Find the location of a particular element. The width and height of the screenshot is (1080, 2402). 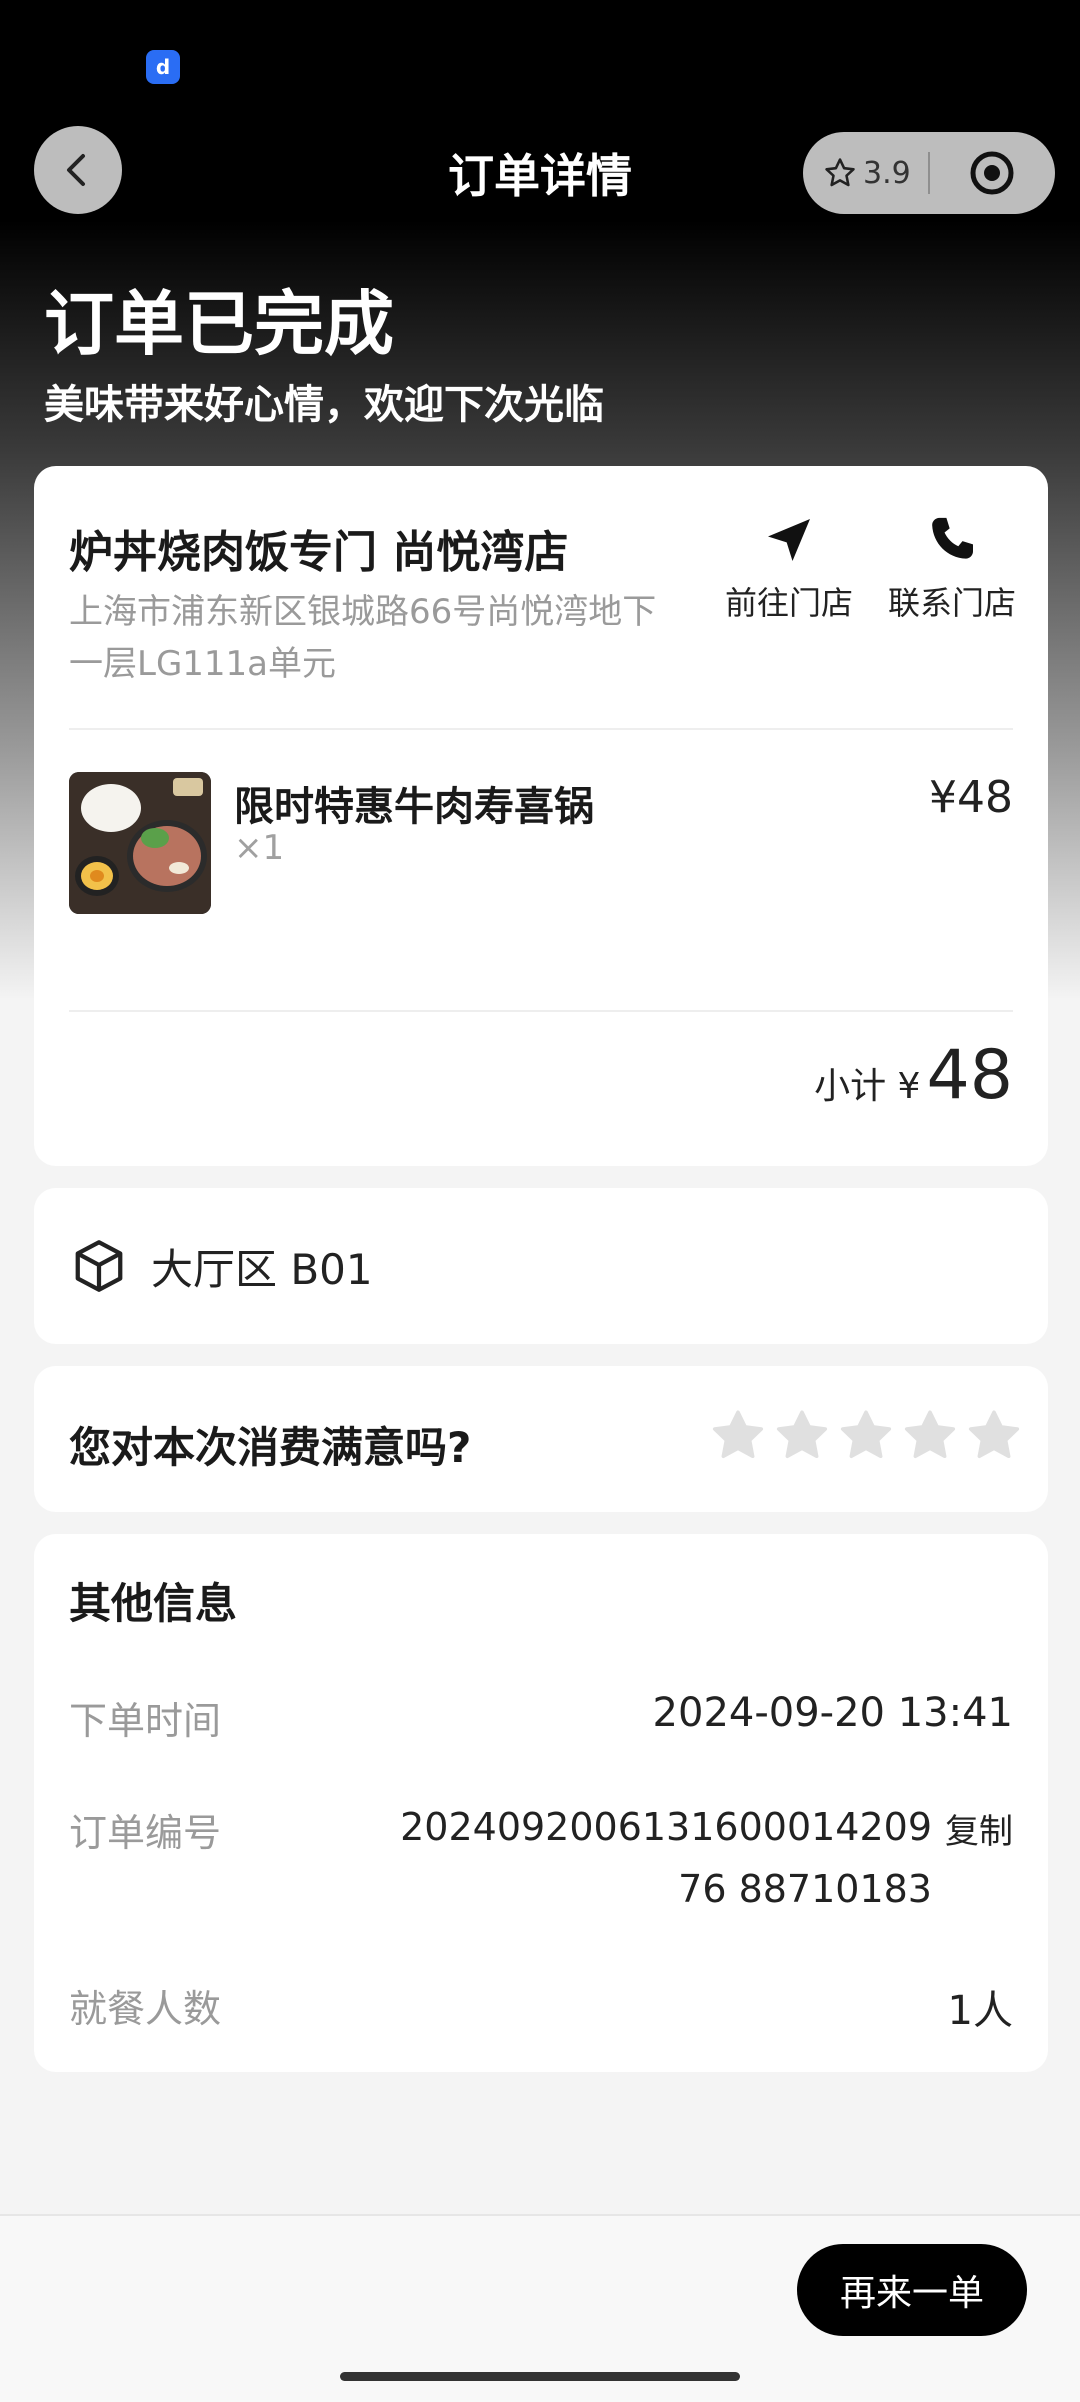

order-number-value: 2024092006131600014209​76 88710183 is located at coordinates (666, 1858).